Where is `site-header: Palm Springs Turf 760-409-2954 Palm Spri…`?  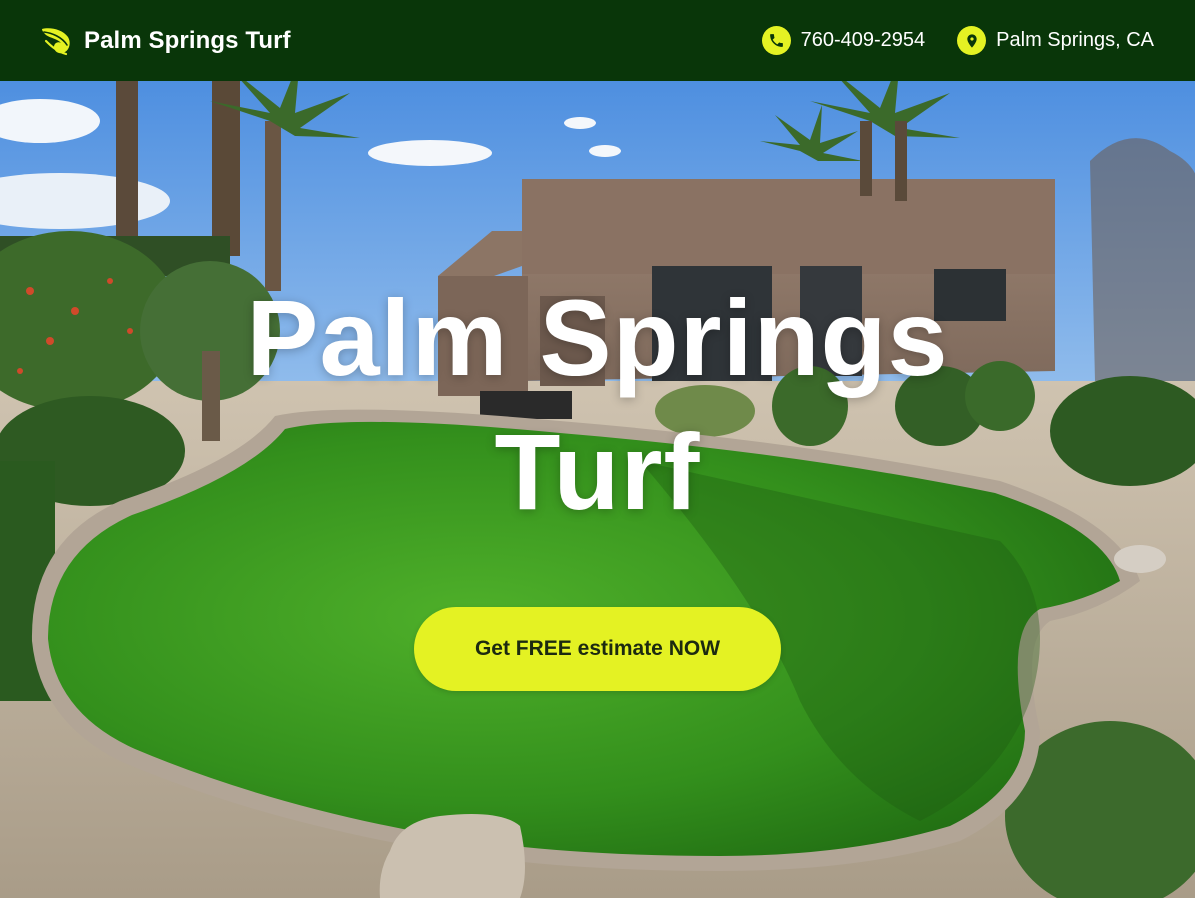 site-header: Palm Springs Turf 760-409-2954 Palm Spri… is located at coordinates (597, 40).